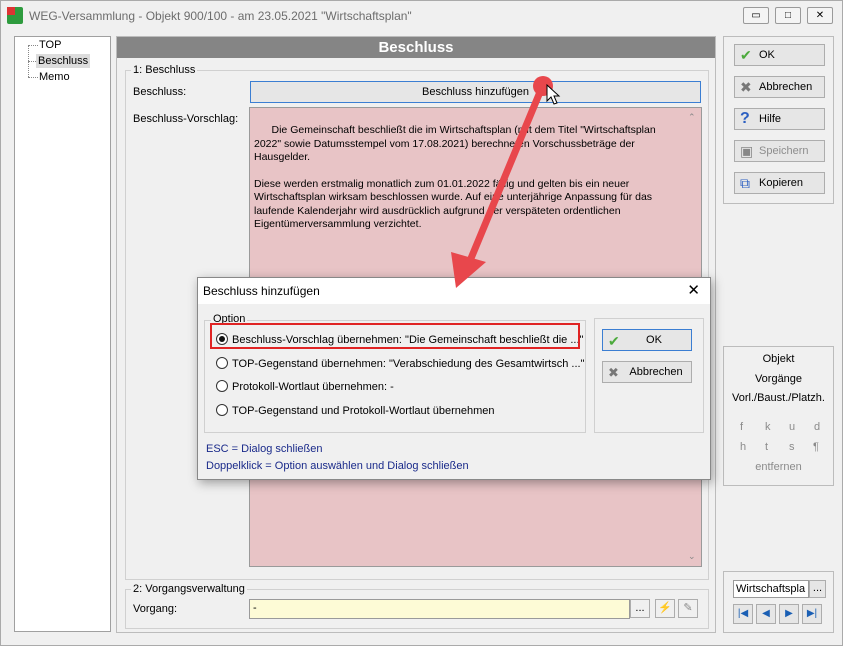 This screenshot has width=843, height=646. What do you see at coordinates (654, 340) in the screenshot?
I see `dialog-ok-label: OK` at bounding box center [654, 340].